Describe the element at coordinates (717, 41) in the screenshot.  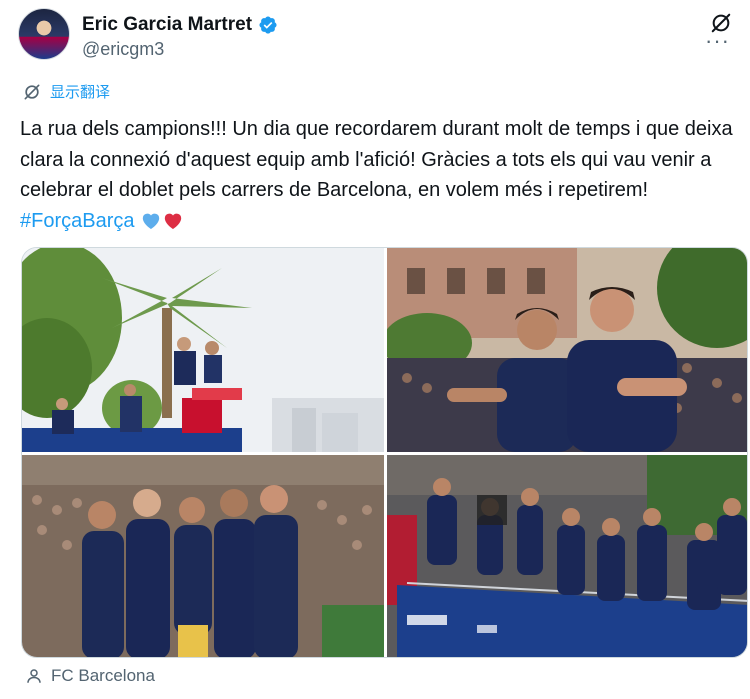
I see `more-options-icon: ···` at that location.